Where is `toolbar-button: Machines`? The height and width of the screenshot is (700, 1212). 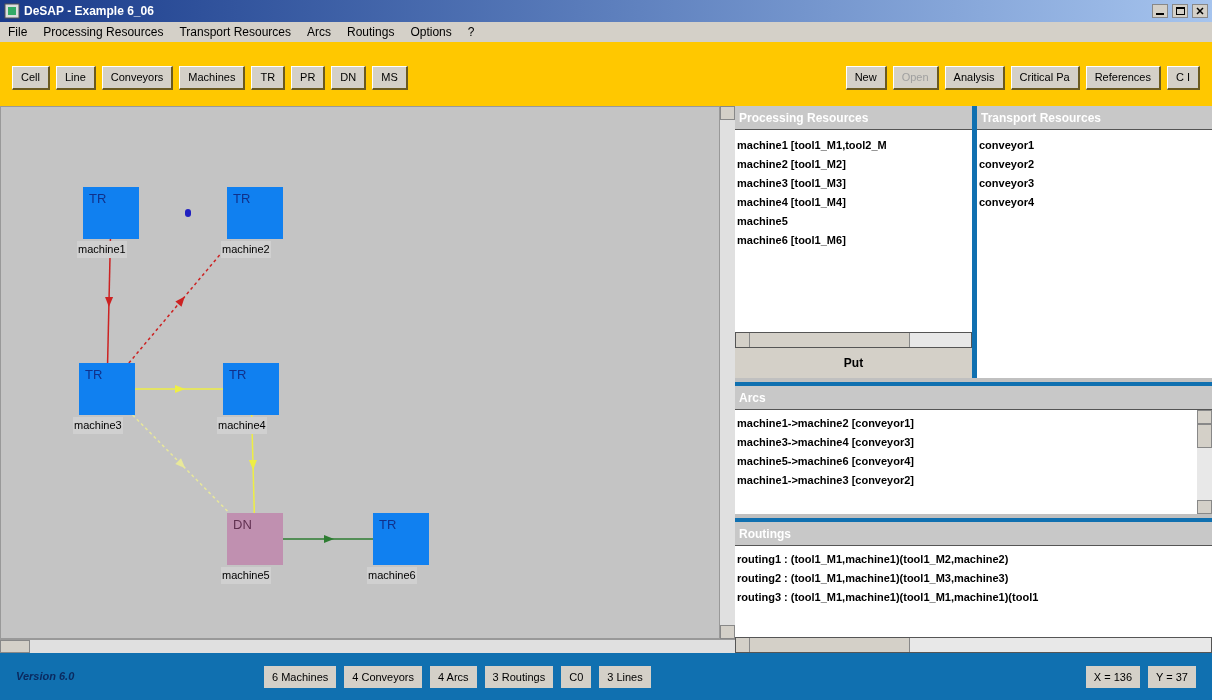 toolbar-button: Machines is located at coordinates (212, 78).